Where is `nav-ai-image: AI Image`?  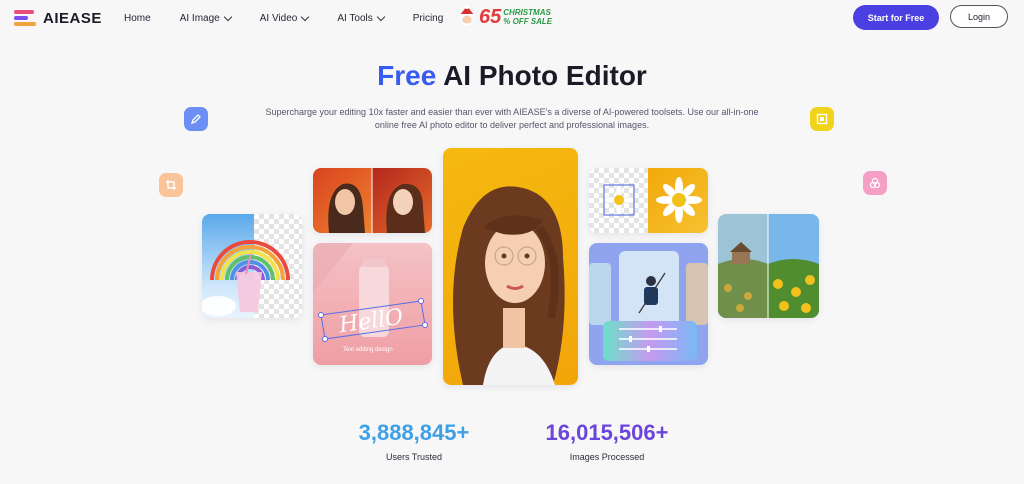
nav-ai-image: AI Image is located at coordinates (206, 18).